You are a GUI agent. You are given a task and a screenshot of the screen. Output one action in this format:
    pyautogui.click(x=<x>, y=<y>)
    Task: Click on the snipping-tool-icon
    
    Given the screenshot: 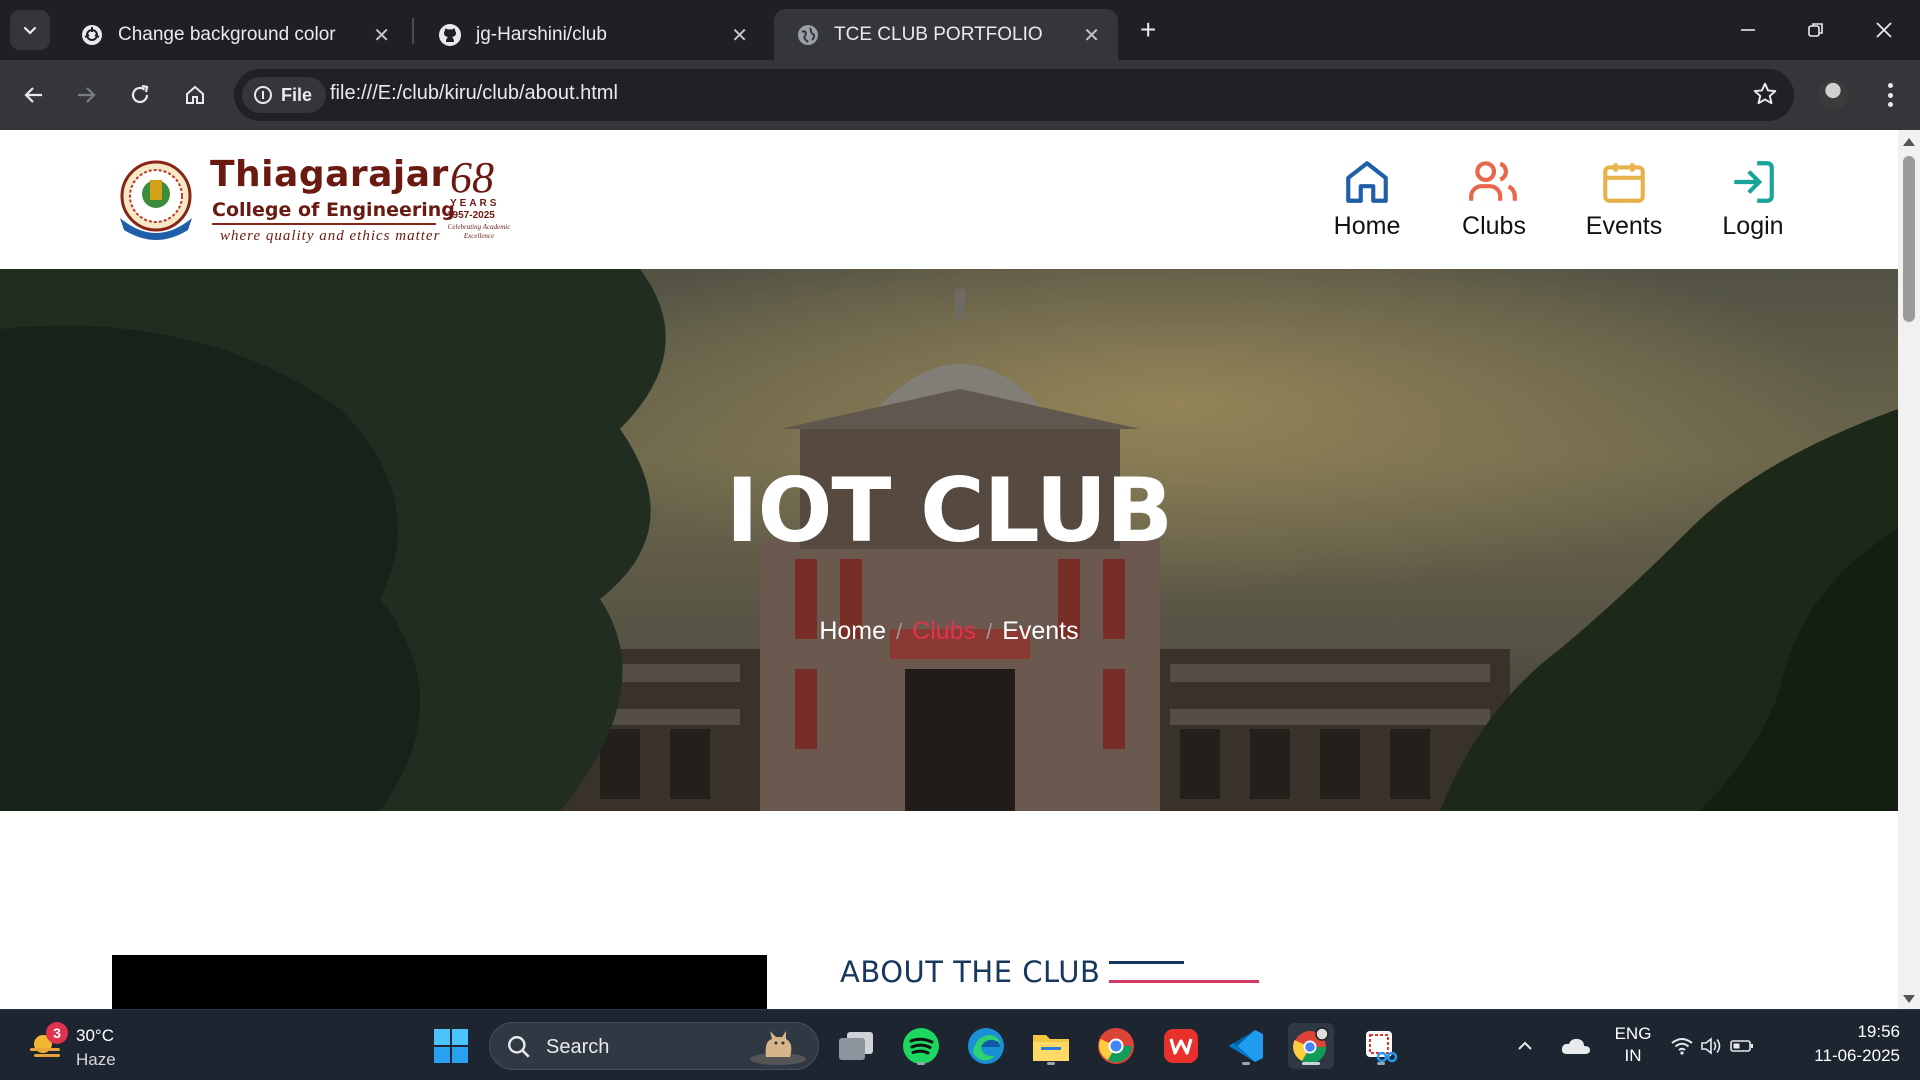 What is the action you would take?
    pyautogui.click(x=1381, y=1046)
    